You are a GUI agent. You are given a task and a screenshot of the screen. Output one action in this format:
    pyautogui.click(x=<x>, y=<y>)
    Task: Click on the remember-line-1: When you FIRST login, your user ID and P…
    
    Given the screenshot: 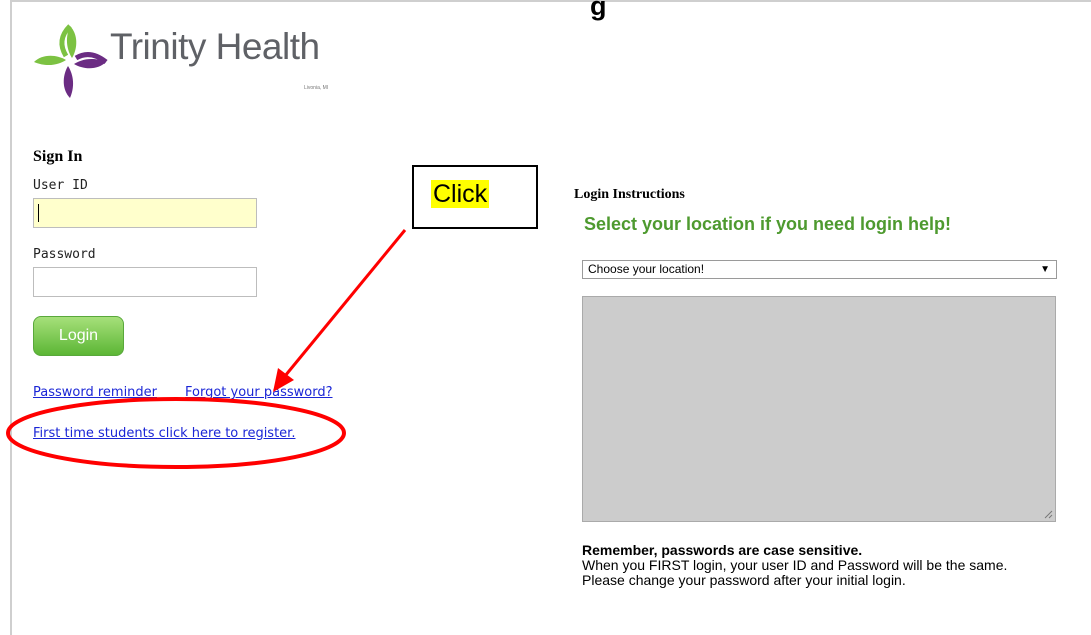 What is the action you would take?
    pyautogui.click(x=795, y=565)
    